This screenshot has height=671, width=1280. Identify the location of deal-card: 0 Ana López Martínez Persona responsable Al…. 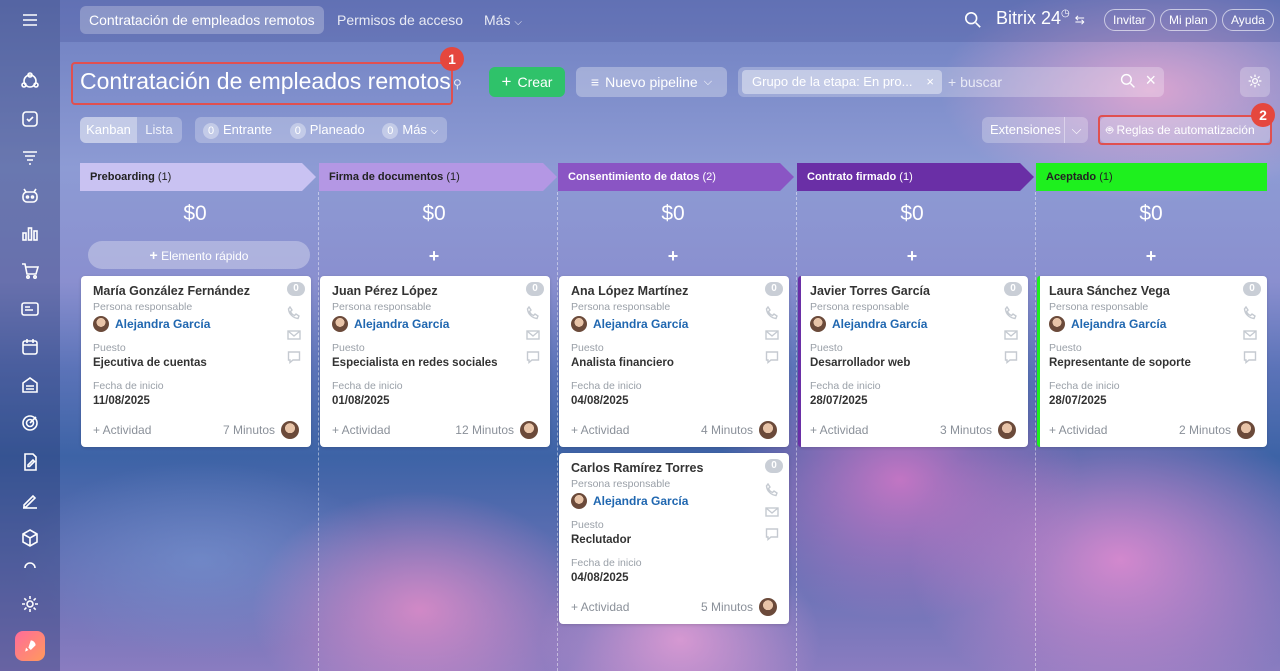
(674, 361).